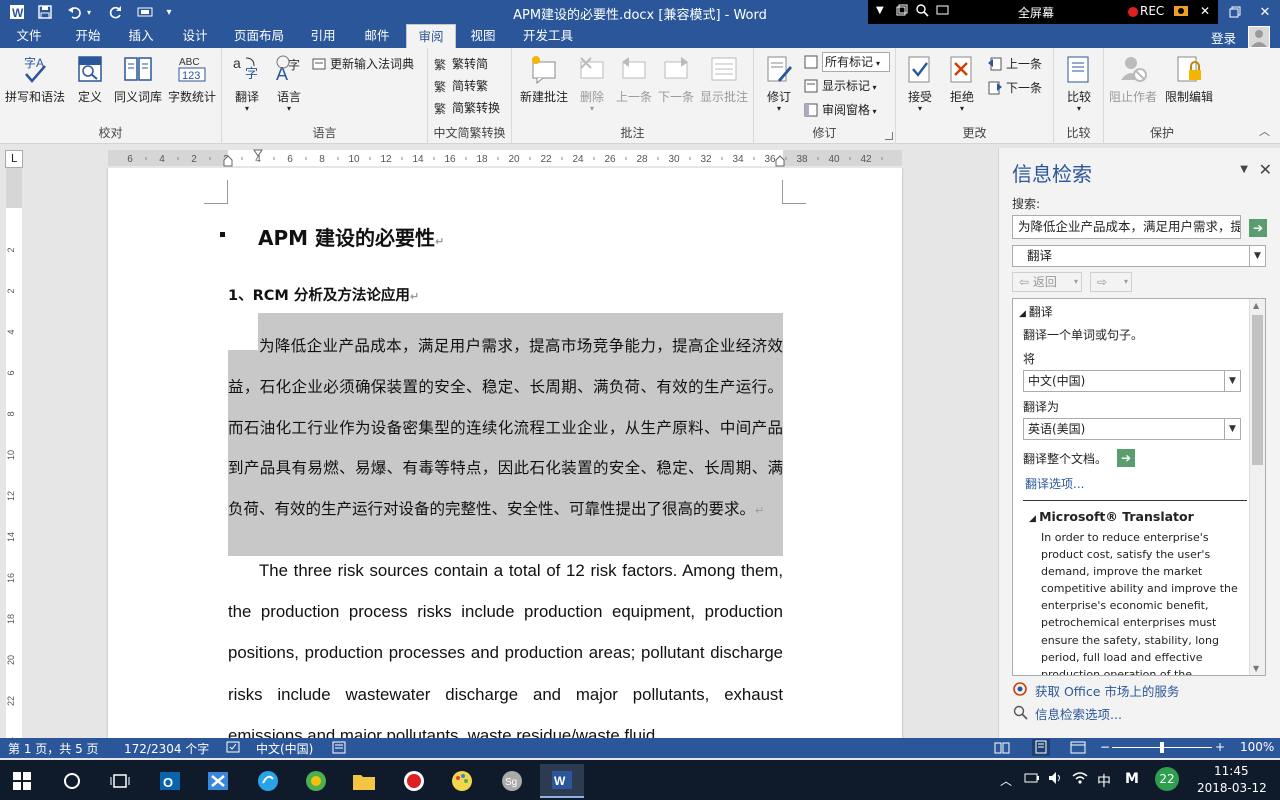 Image resolution: width=1280 pixels, height=800 pixels. What do you see at coordinates (1223, 37) in the screenshot?
I see `login-link: 登录` at bounding box center [1223, 37].